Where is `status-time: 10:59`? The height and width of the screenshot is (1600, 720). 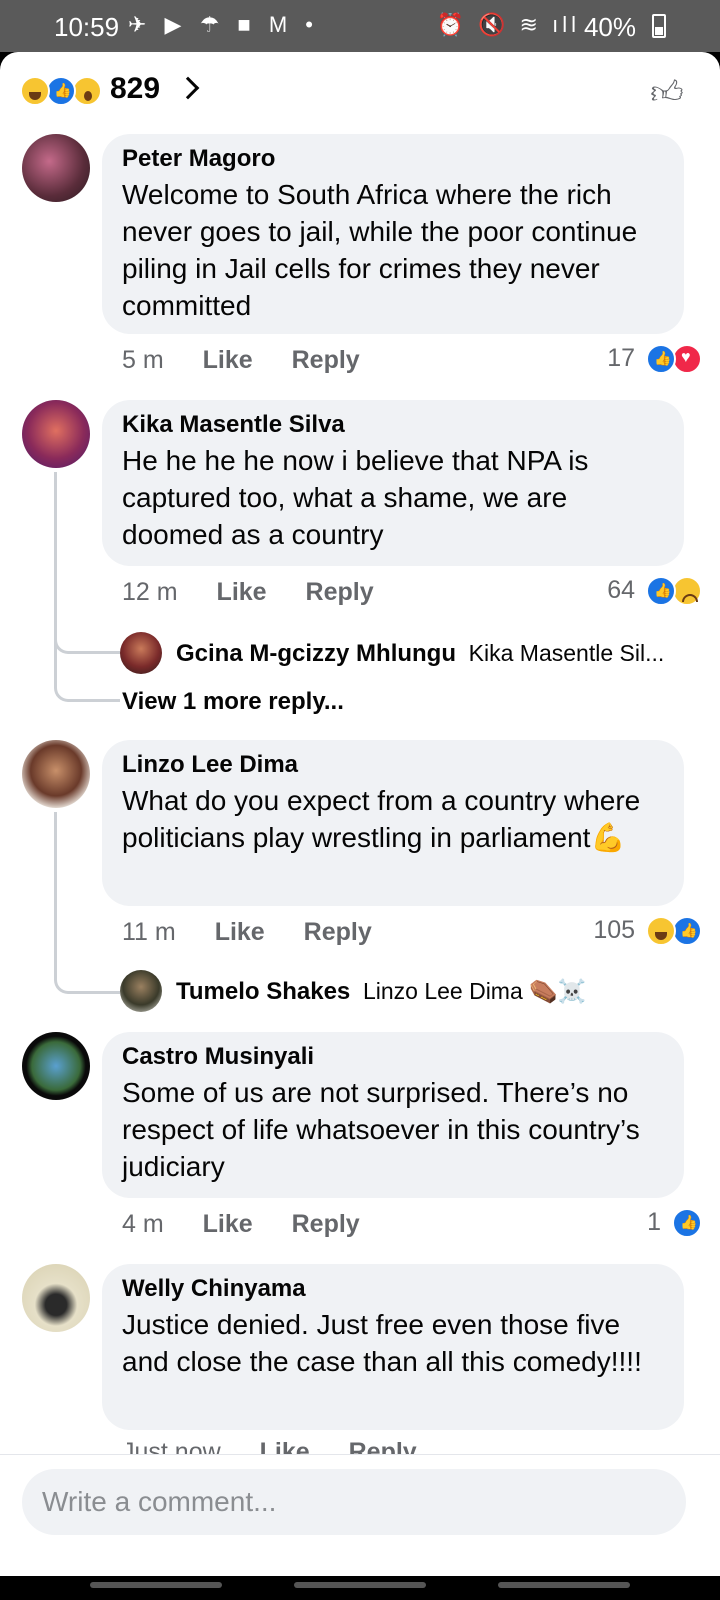 status-time: 10:59 is located at coordinates (87, 27).